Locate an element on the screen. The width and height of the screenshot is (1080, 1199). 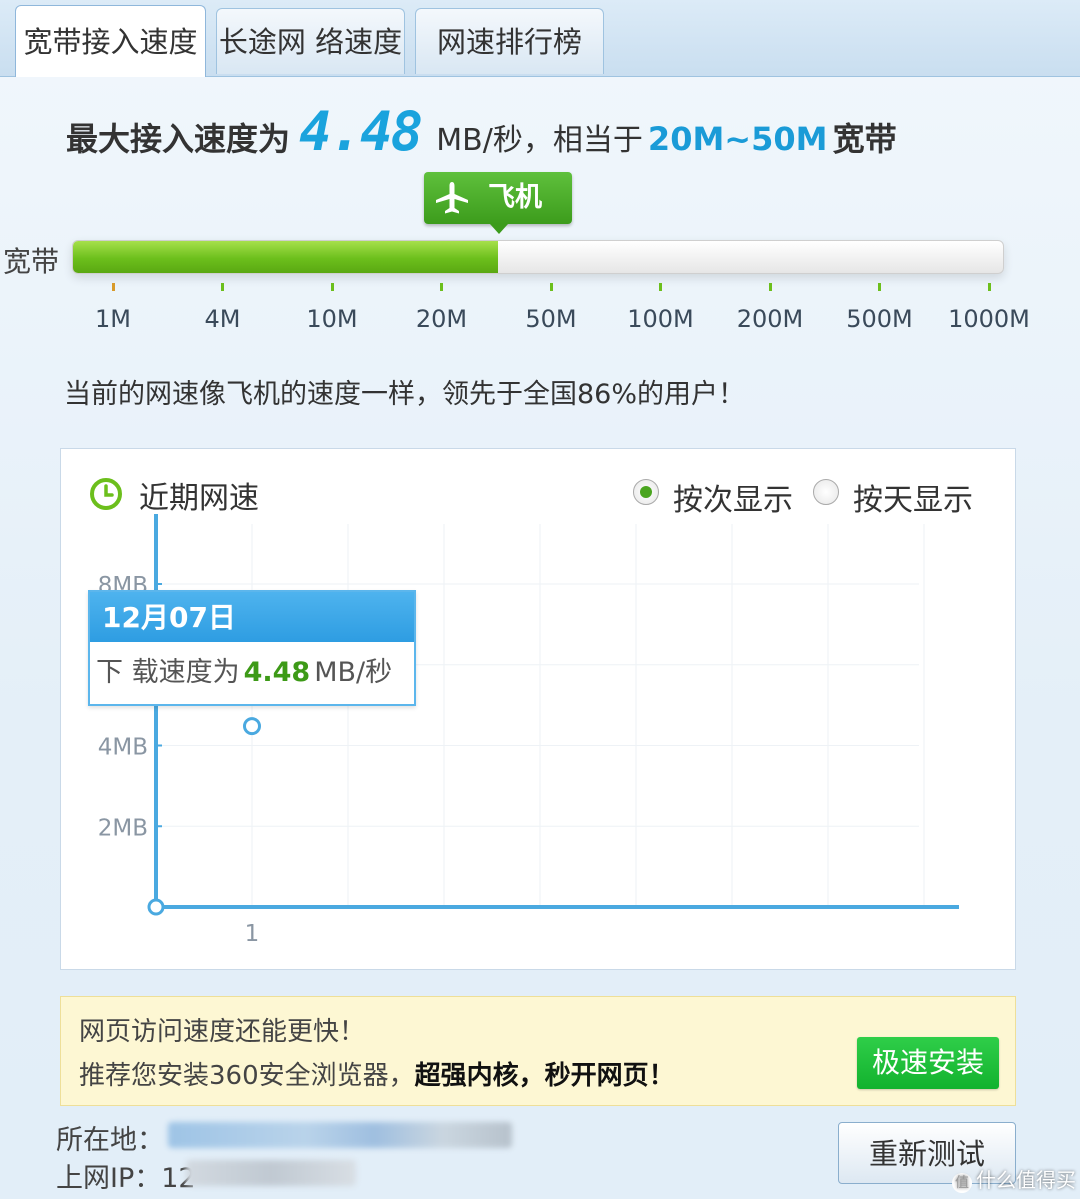
speed-bar-track is located at coordinates (538, 257).